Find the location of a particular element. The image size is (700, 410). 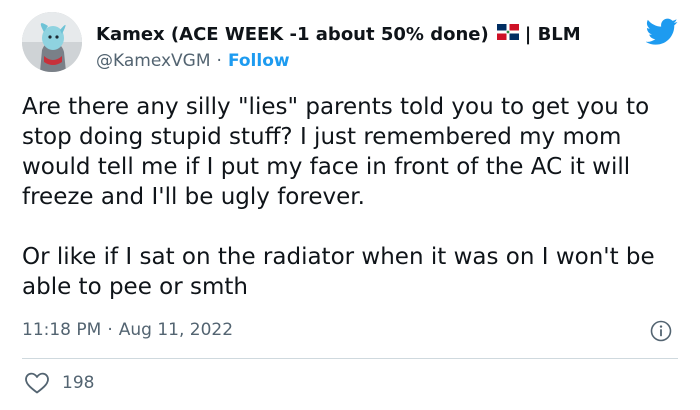

heart-icon is located at coordinates (37, 383).